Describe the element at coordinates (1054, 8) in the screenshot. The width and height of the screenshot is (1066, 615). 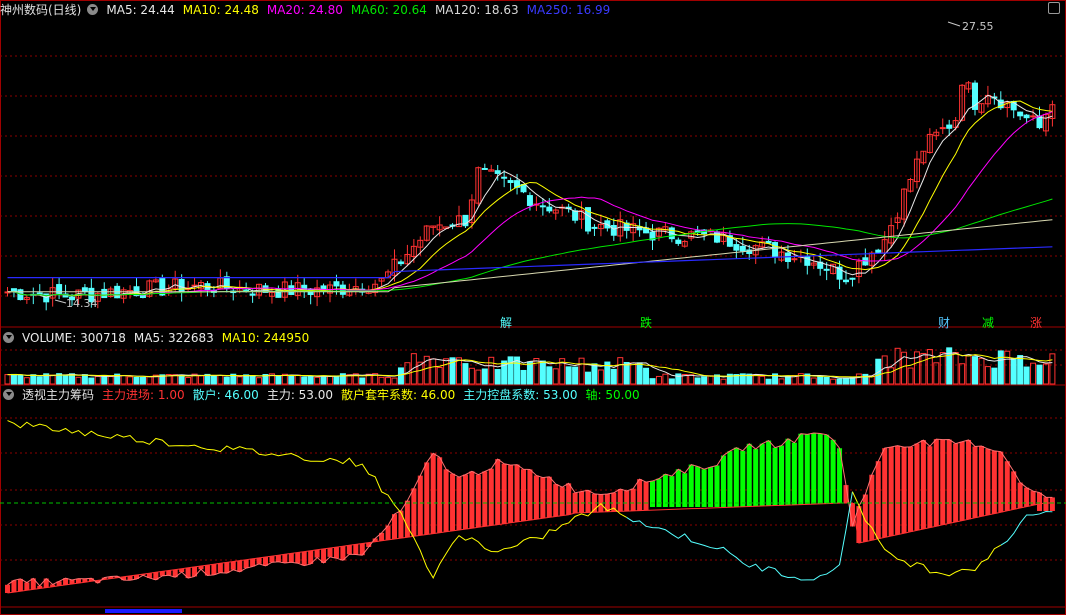
I see `close-icon` at that location.